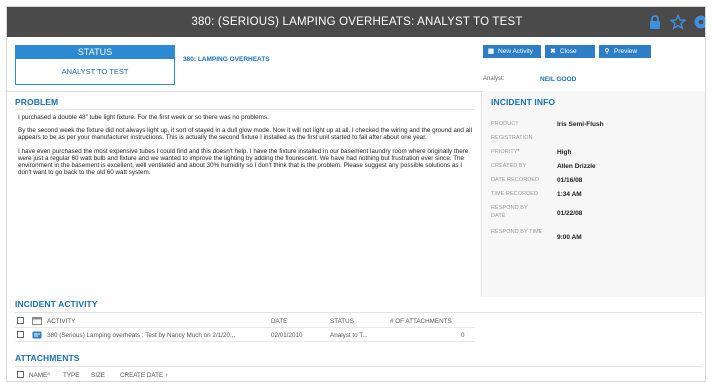 This screenshot has height=385, width=713. I want to click on activity-type-icon, so click(37, 321).